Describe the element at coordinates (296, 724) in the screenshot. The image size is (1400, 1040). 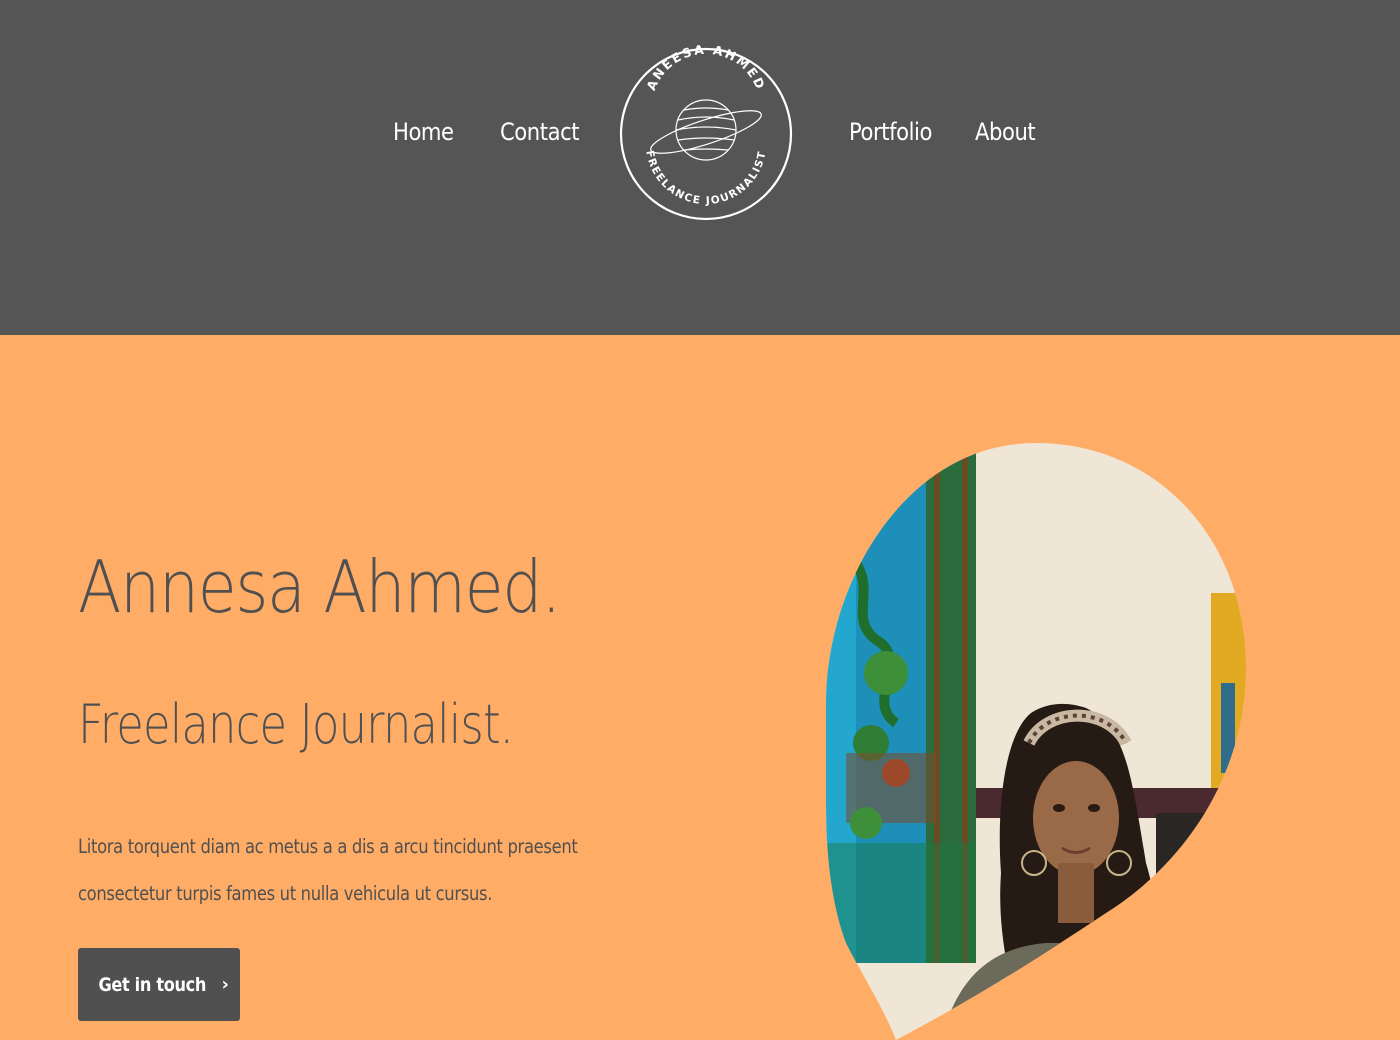
I see `hero-subtitle: Freelance Journalist.` at that location.